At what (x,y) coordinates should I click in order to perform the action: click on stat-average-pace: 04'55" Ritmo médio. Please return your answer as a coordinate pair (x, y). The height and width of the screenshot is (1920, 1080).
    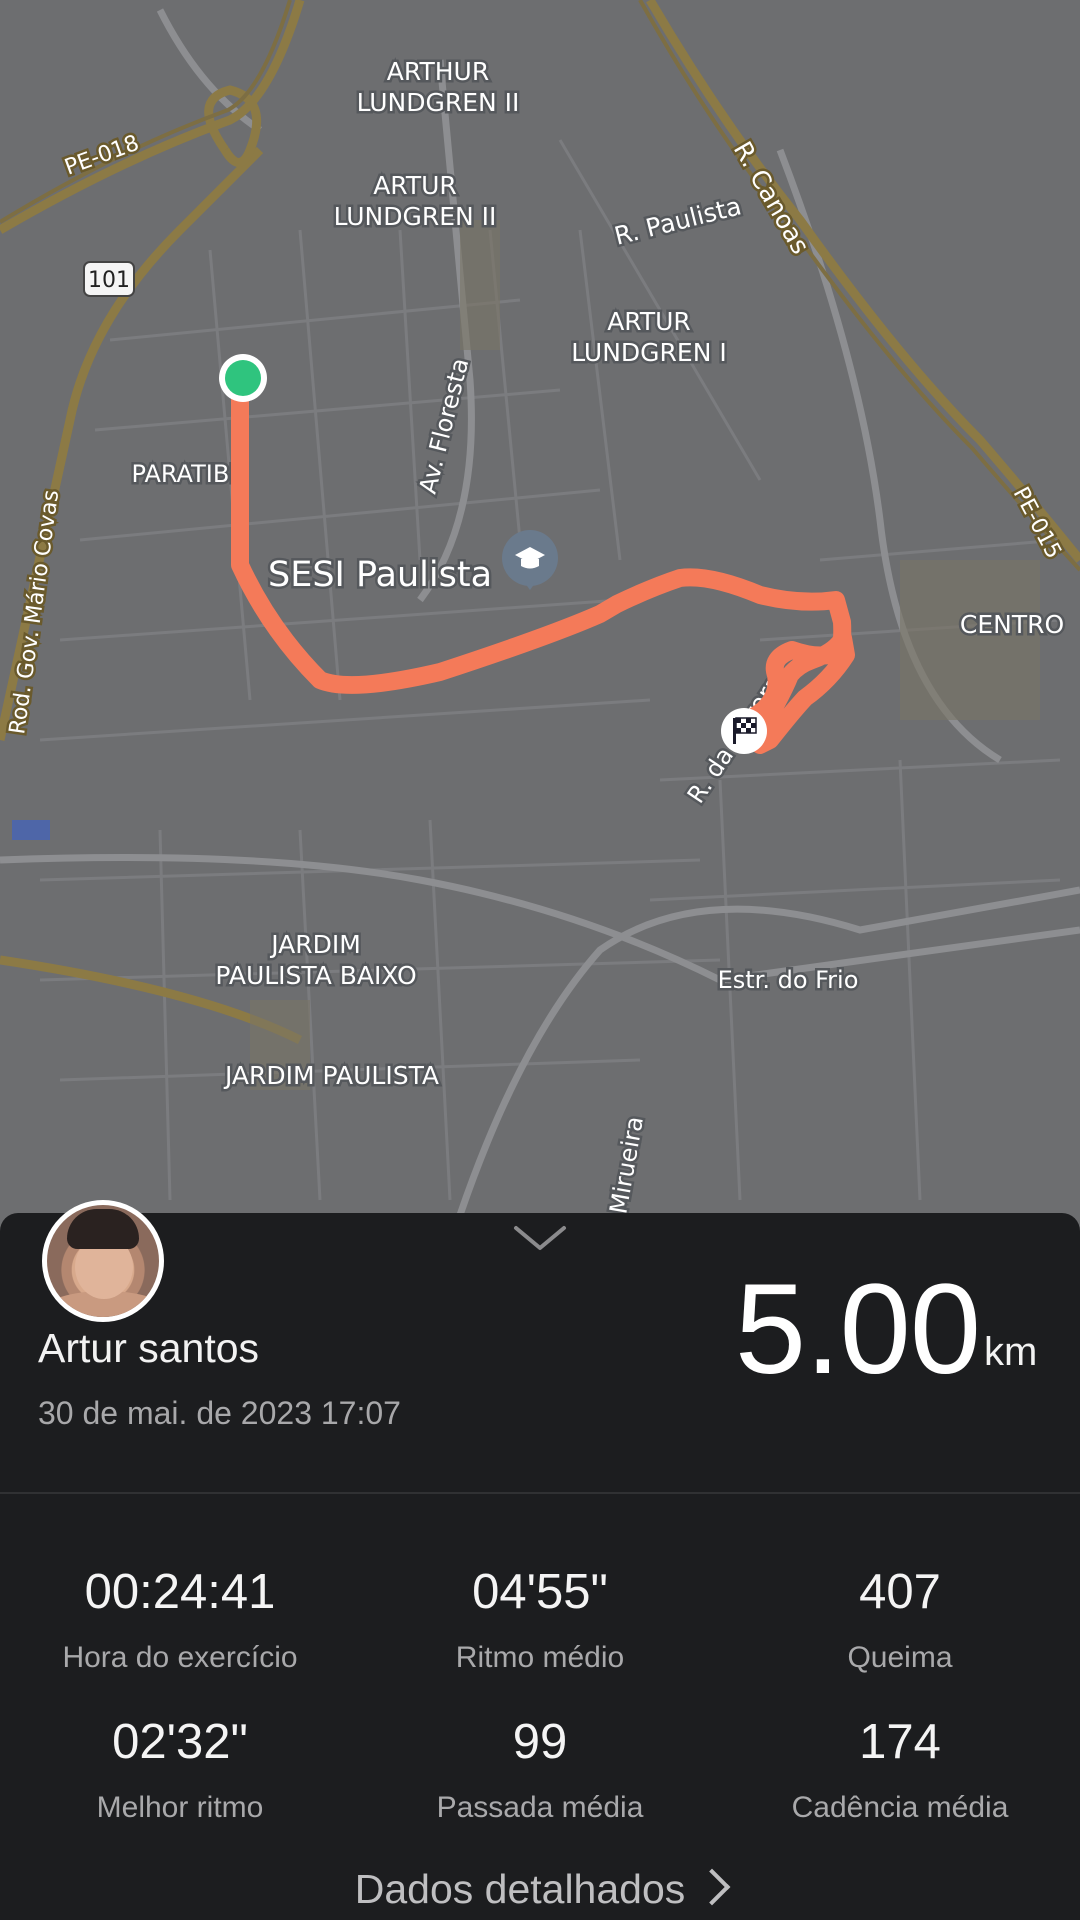
    Looking at the image, I should click on (540, 1621).